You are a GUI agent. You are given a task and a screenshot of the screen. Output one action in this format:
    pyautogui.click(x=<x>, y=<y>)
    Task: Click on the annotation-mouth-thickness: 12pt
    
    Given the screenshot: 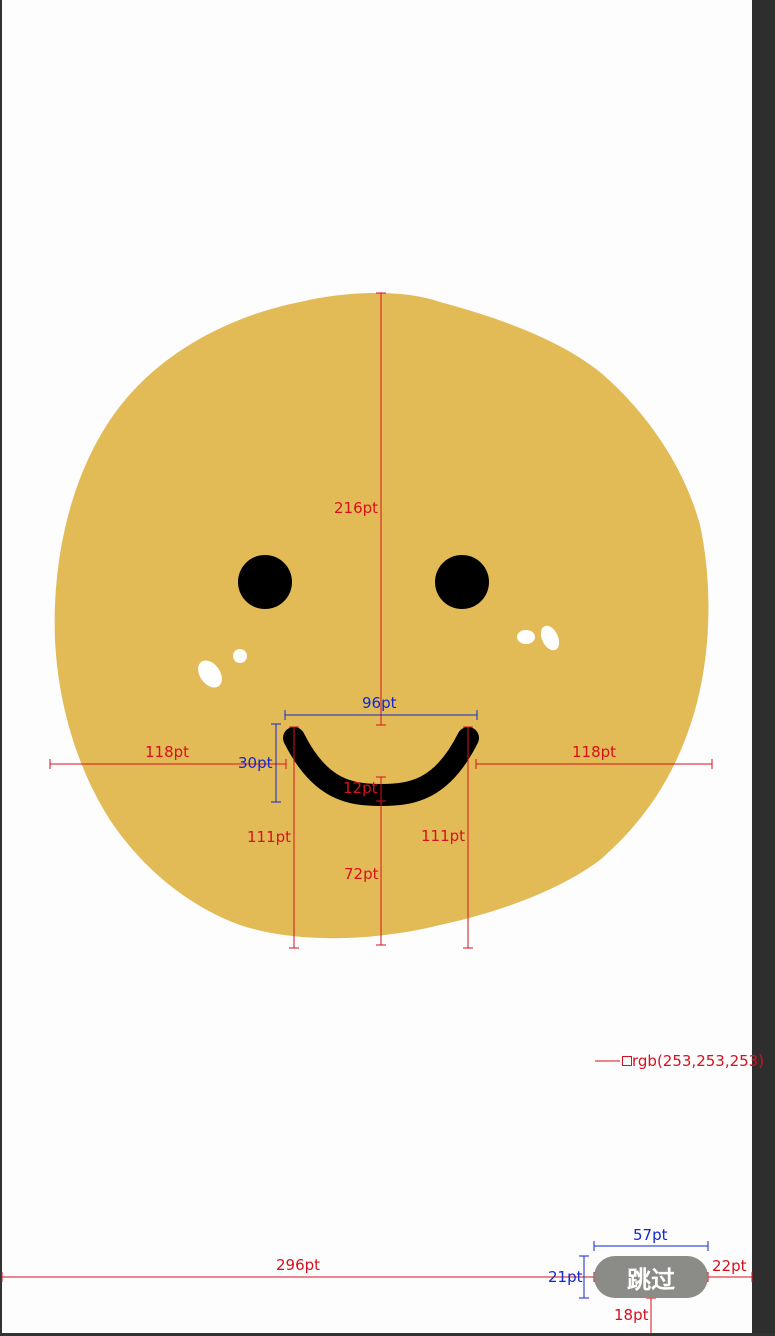 What is the action you would take?
    pyautogui.click(x=360, y=788)
    